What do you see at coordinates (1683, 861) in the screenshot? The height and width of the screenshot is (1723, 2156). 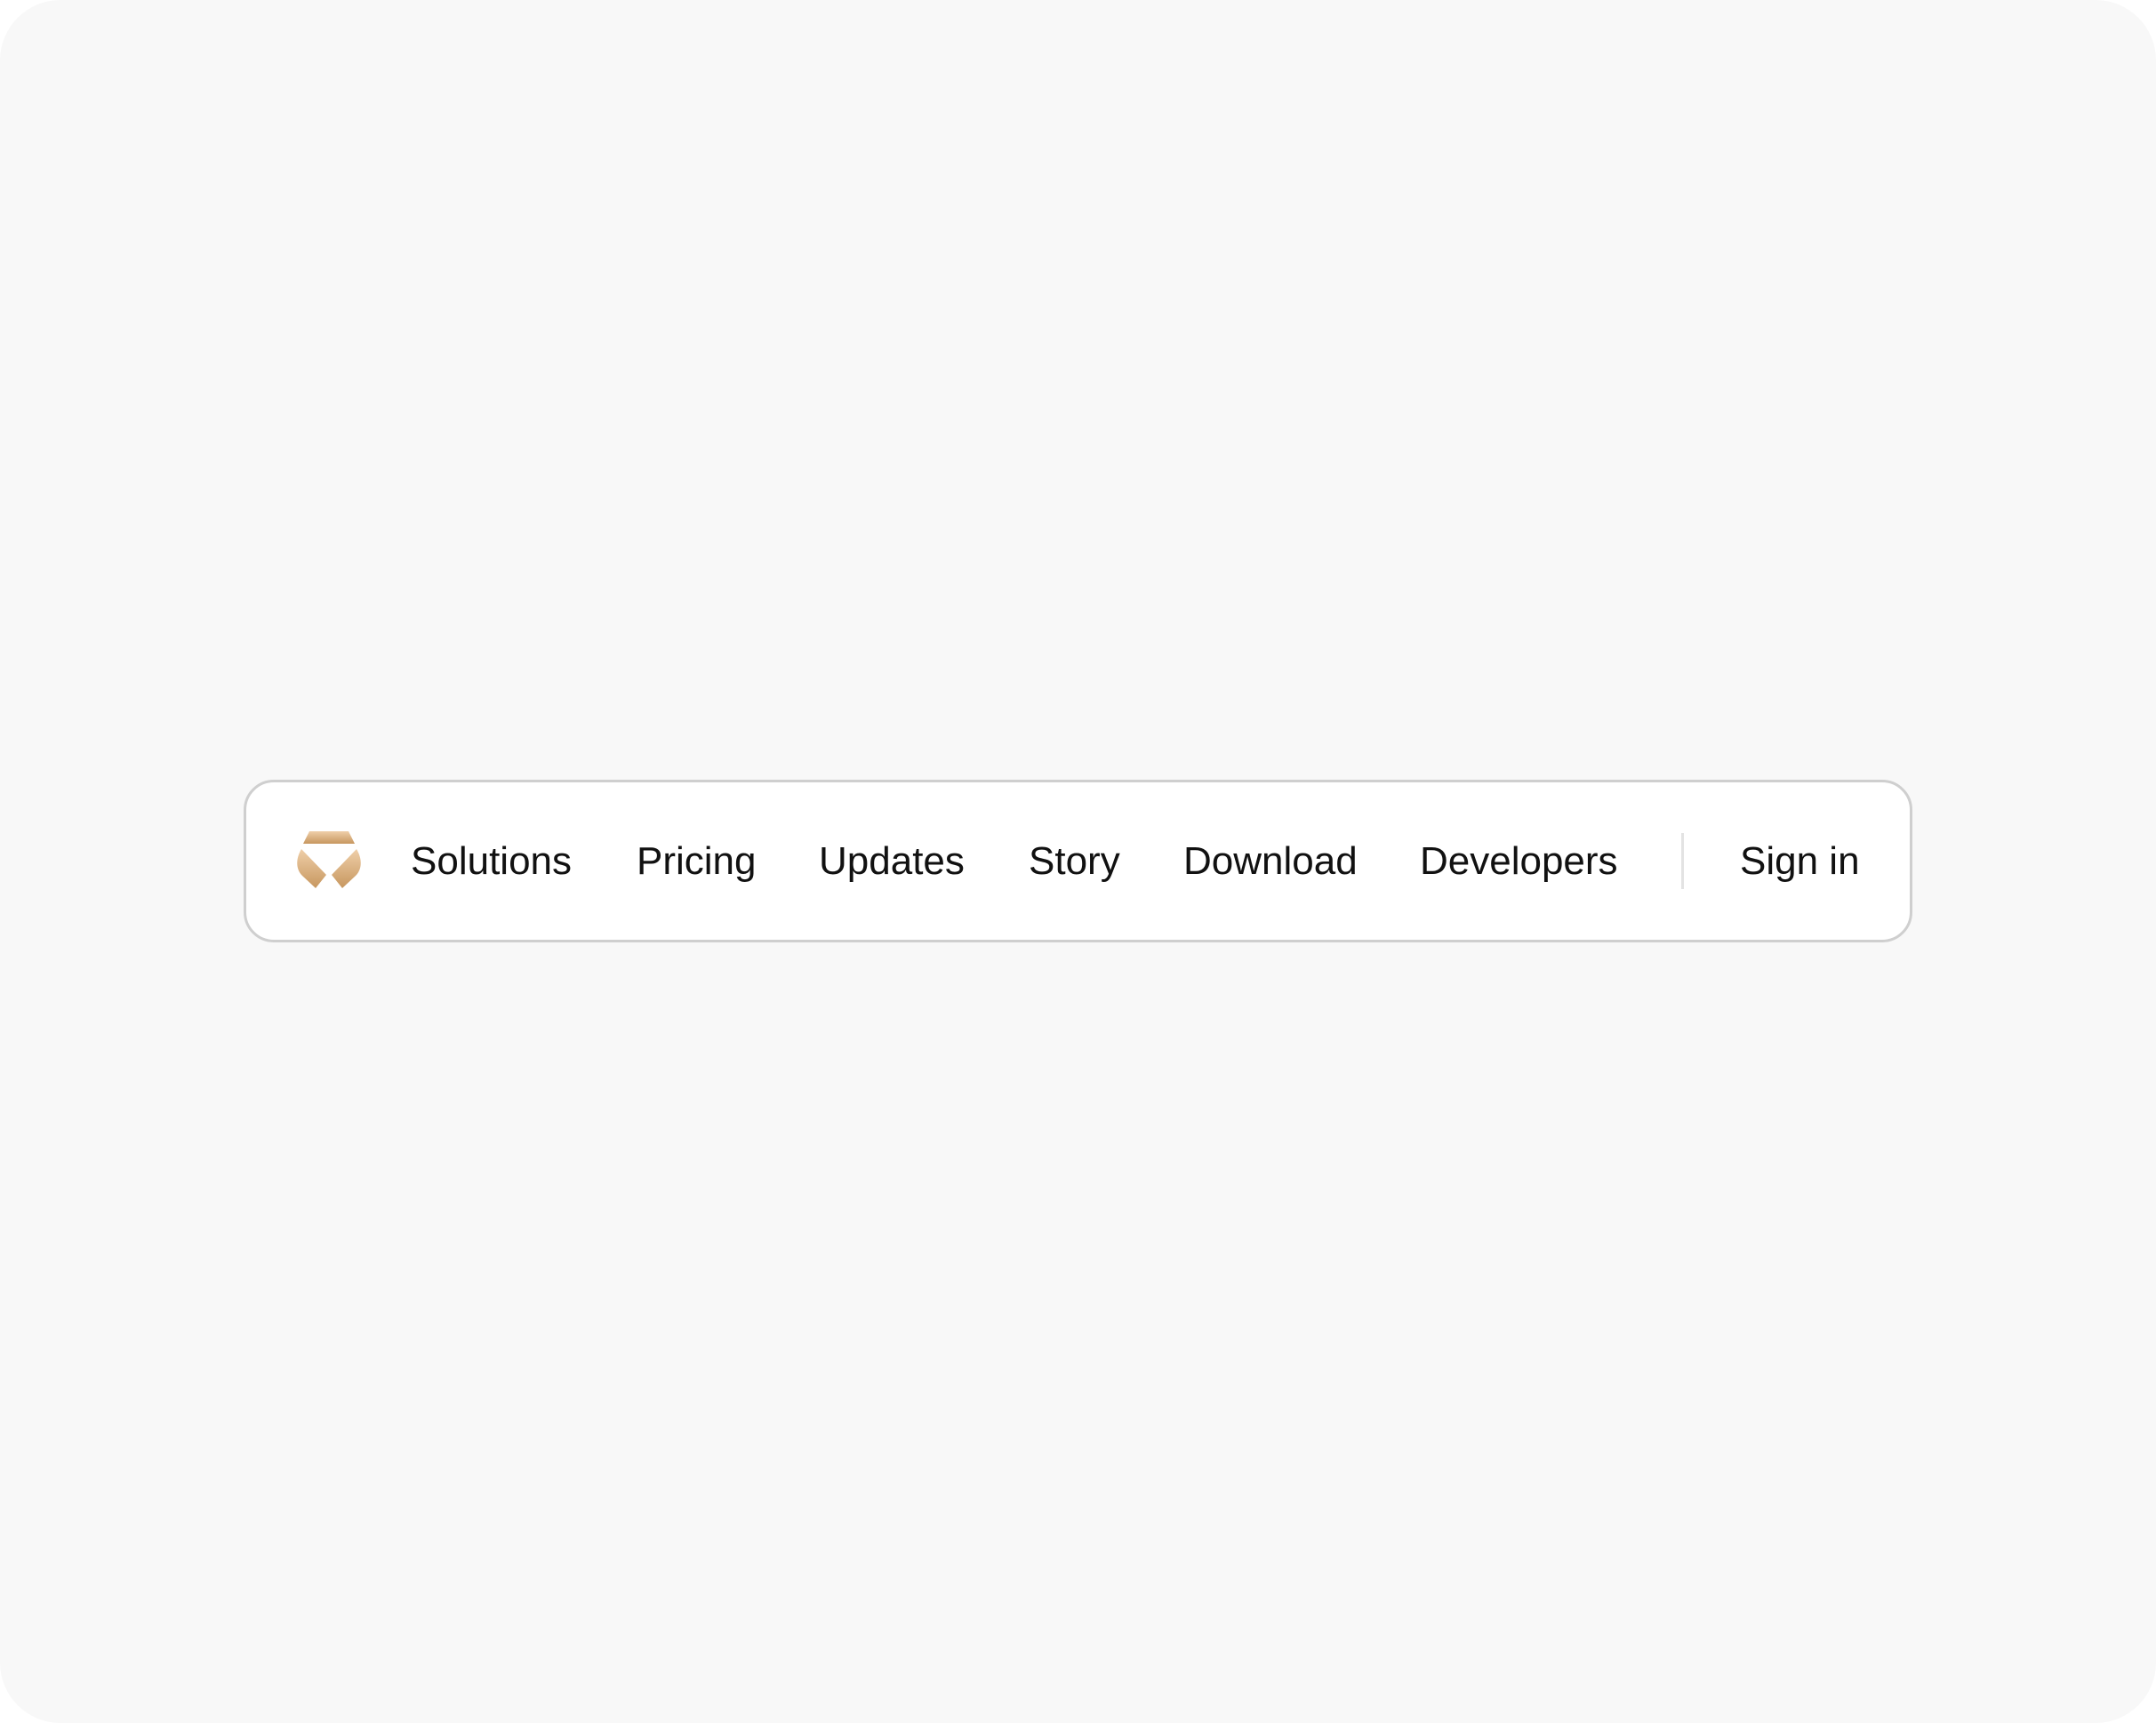 I see `navbar-divider` at bounding box center [1683, 861].